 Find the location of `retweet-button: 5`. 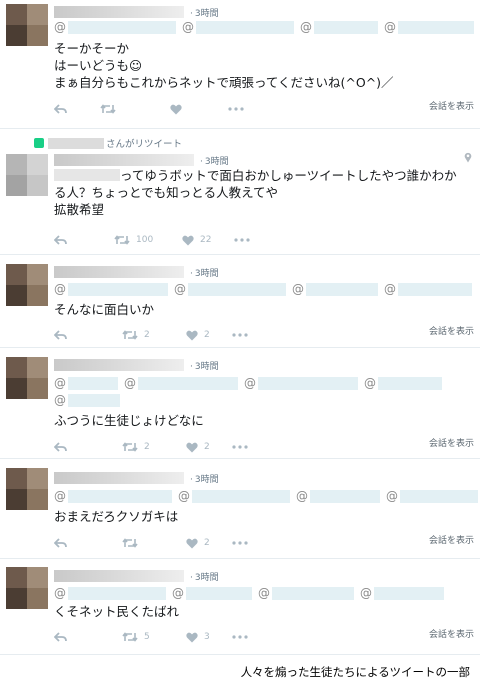

retweet-button: 5 is located at coordinates (154, 637).